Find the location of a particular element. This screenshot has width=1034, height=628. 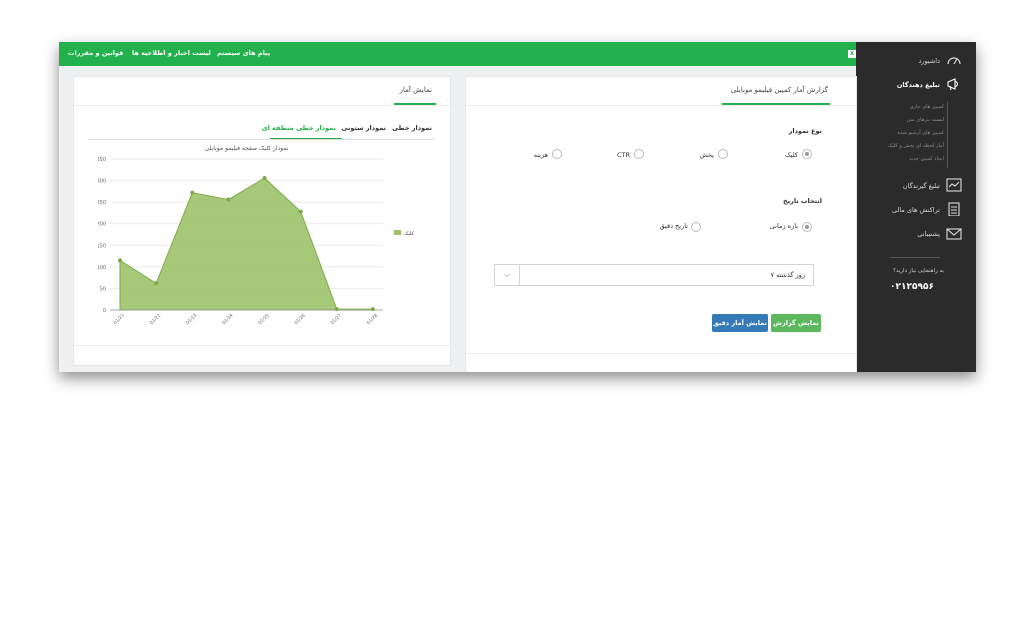

nav-system-messages: پیام های سیستم is located at coordinates (243, 53).